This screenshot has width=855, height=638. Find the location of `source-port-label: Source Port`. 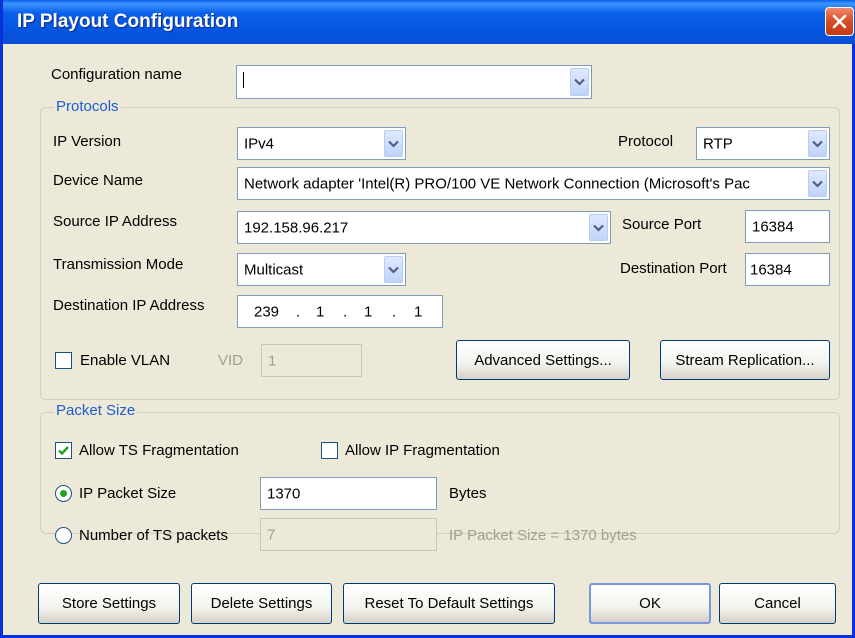

source-port-label: Source Port is located at coordinates (662, 224).